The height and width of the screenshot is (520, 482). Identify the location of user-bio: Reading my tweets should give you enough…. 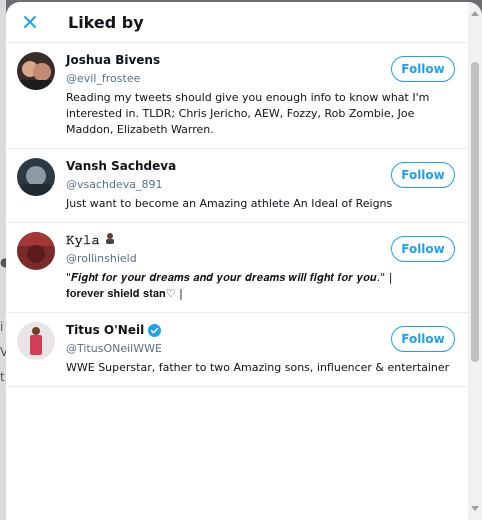
(248, 113).